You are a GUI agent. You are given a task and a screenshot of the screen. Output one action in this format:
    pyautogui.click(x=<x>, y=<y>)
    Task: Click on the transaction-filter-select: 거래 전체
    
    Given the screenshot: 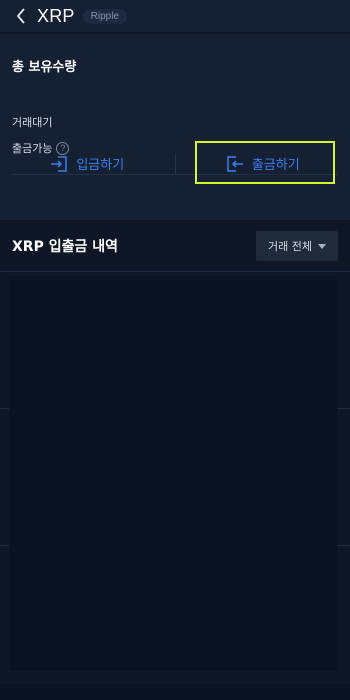 What is the action you would take?
    pyautogui.click(x=297, y=246)
    